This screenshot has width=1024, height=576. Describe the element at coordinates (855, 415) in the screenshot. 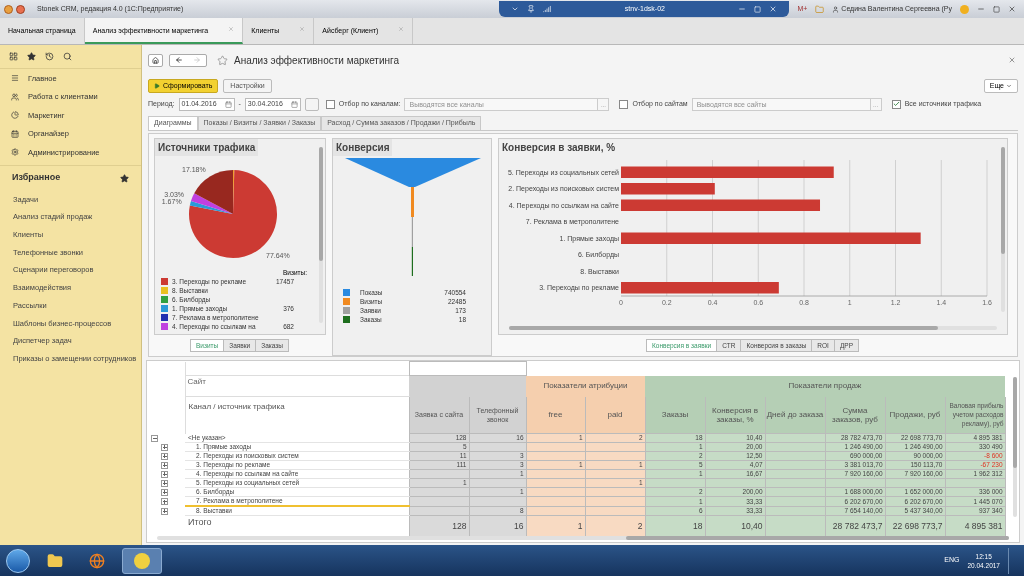

I see `column-header: Сумма заказов, руб` at that location.